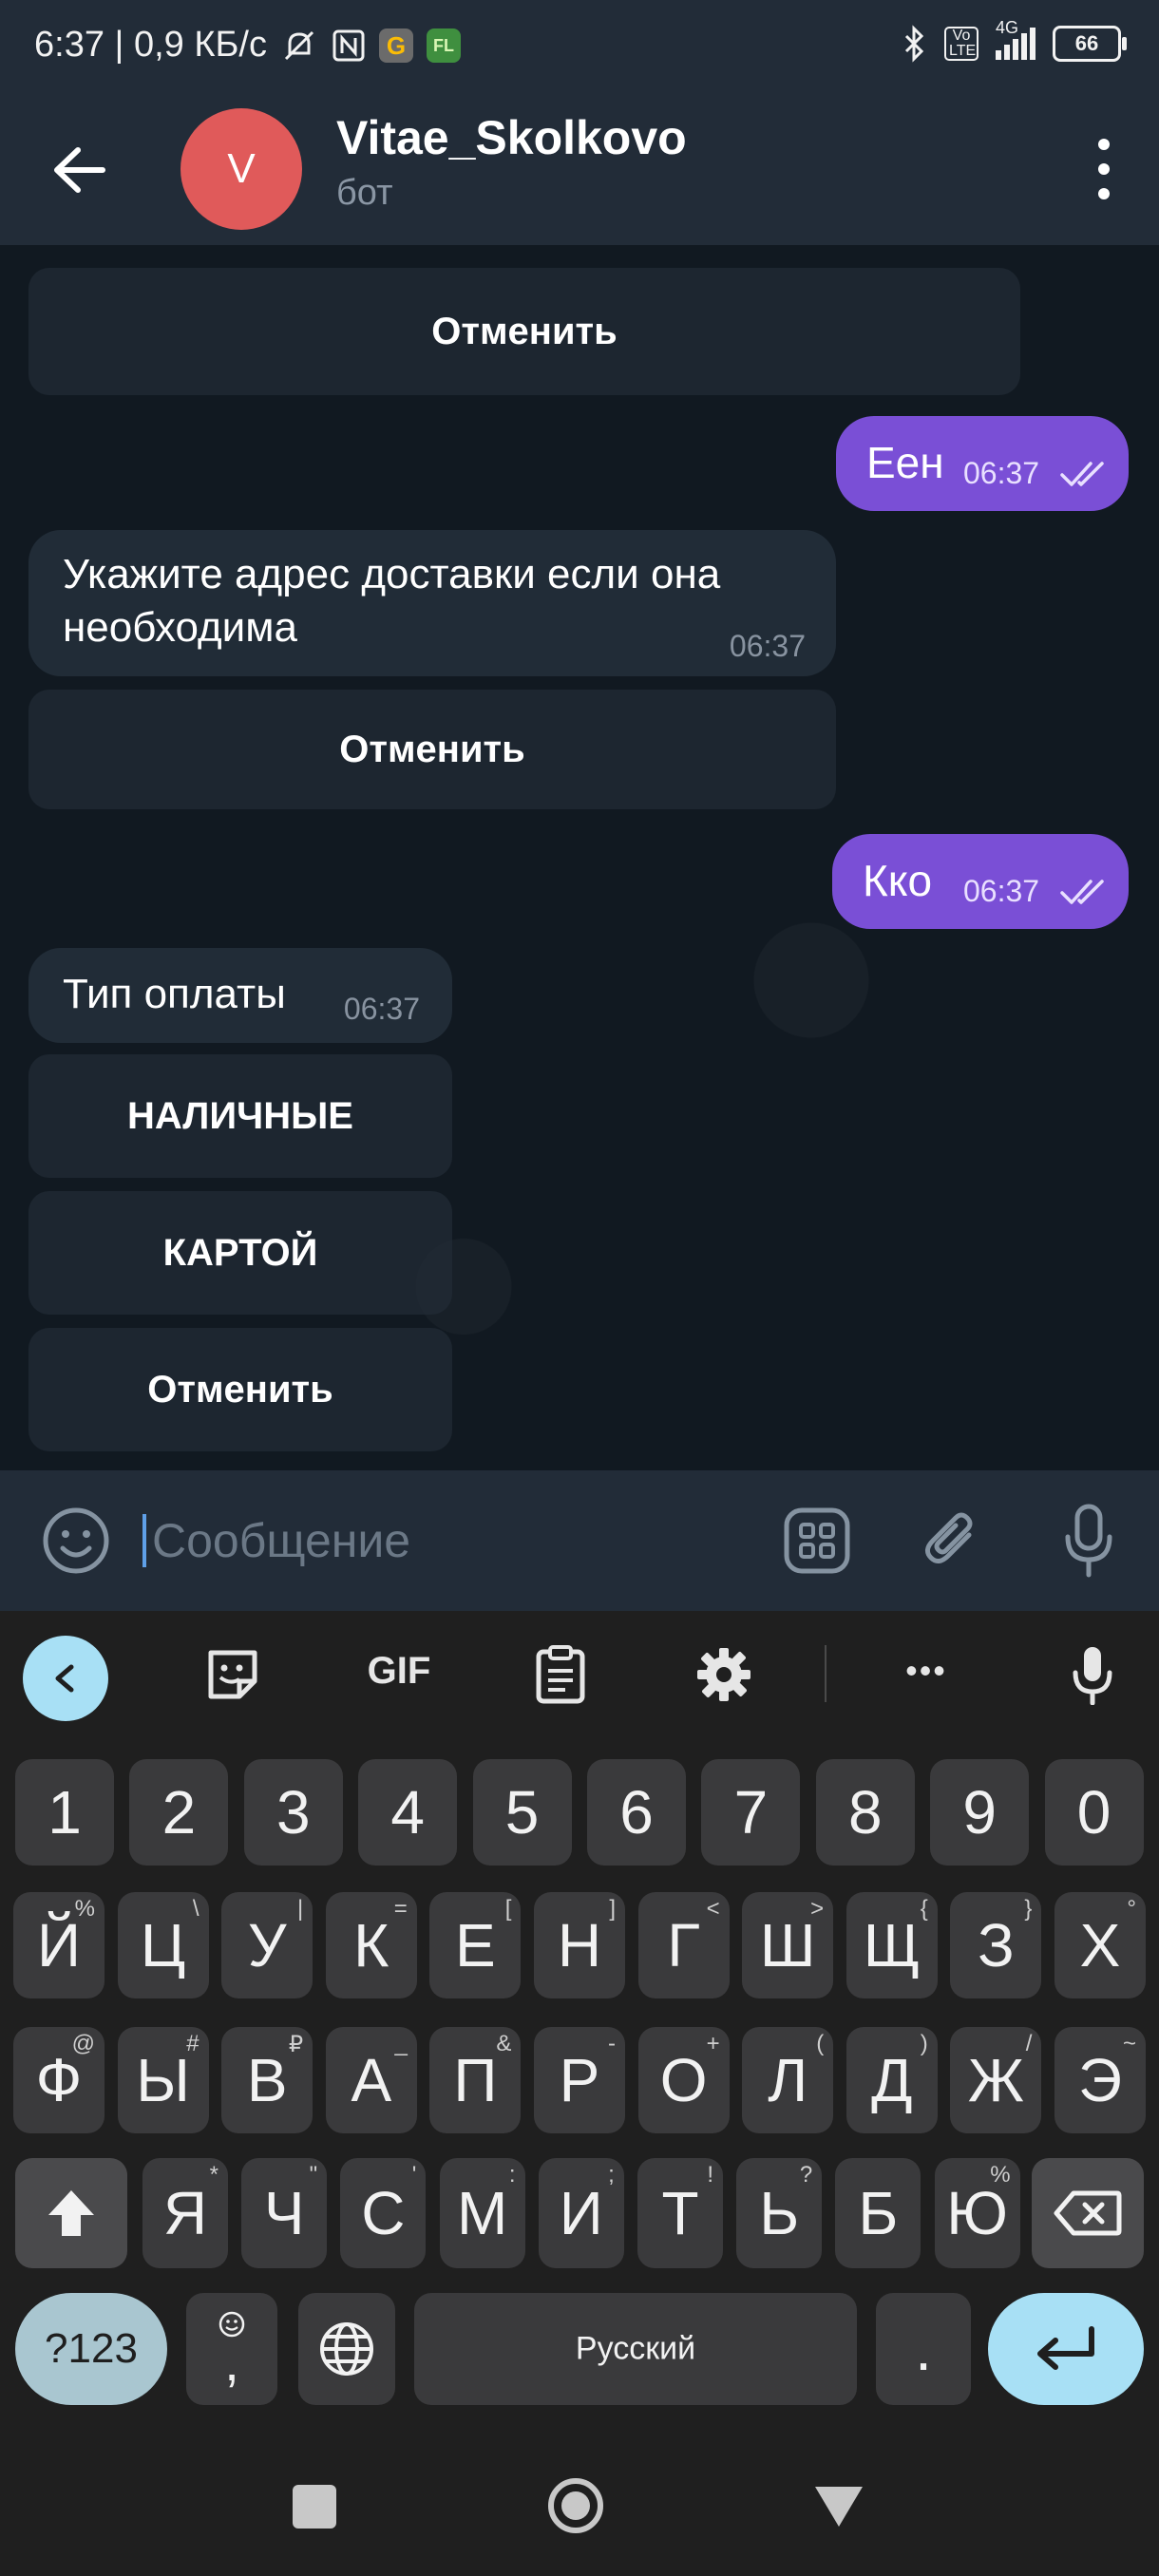 This screenshot has width=1159, height=2576. What do you see at coordinates (240, 996) in the screenshot?
I see `incoming-message: Тип оплаты 06:37` at bounding box center [240, 996].